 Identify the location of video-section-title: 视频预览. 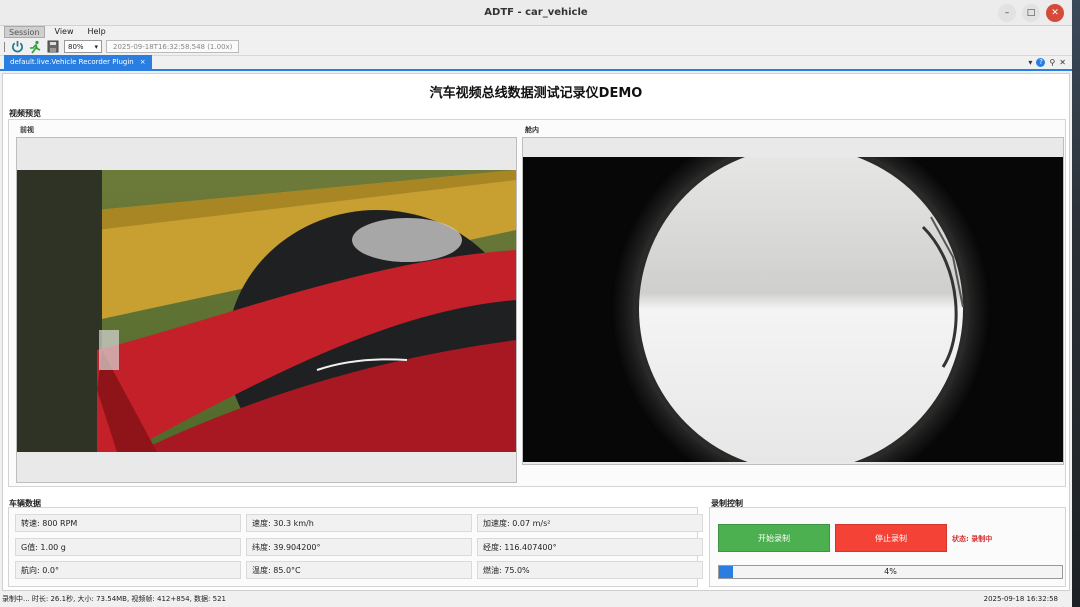
(25, 113).